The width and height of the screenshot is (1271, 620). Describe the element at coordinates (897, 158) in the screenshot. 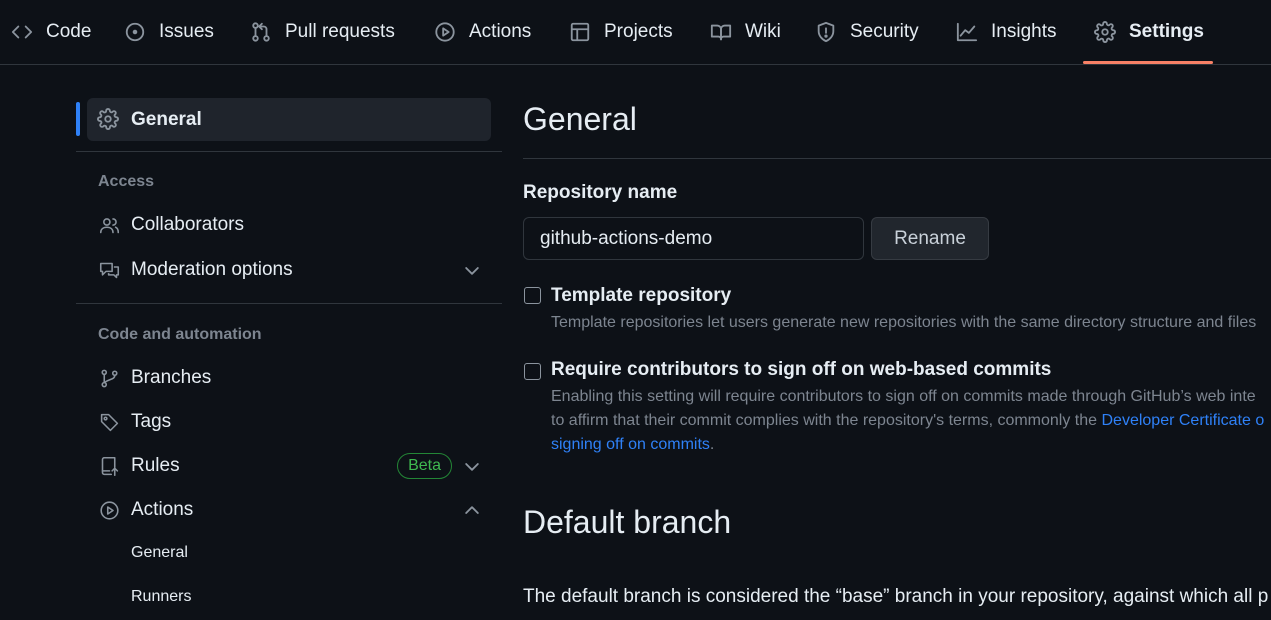

I see `title-divider` at that location.